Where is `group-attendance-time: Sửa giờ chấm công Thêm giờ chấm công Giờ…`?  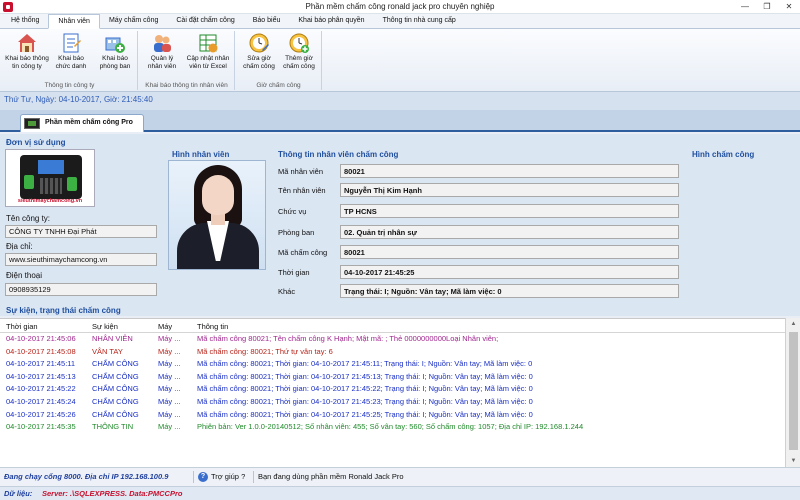
group-attendance-time: Sửa giờ chấm công Thêm giờ chấm công Giờ… is located at coordinates (279, 60).